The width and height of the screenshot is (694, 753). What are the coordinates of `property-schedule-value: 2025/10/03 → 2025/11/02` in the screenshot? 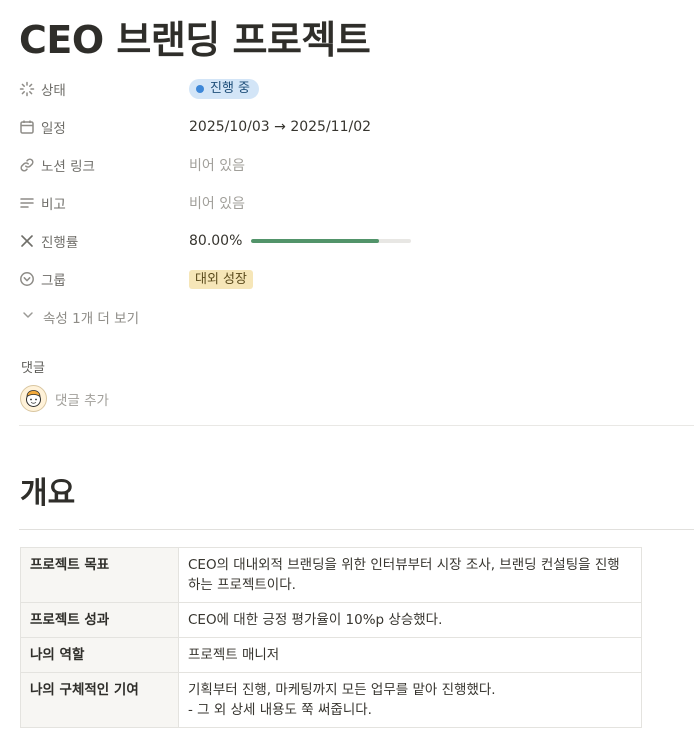 It's located at (280, 127).